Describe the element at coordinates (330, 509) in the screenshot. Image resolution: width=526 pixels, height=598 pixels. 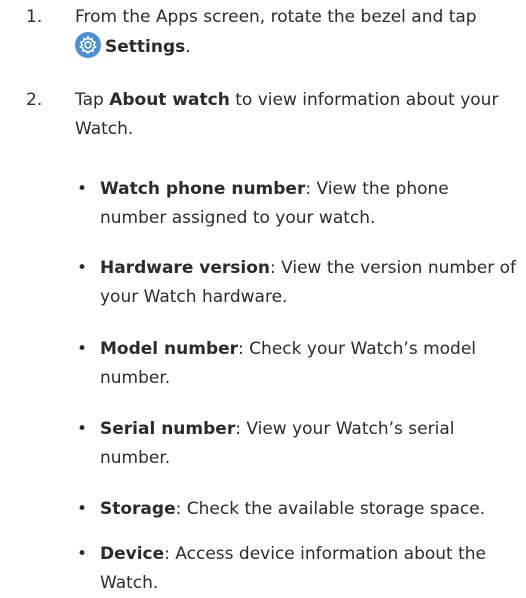
I see `option-description: : Check the available storage space.` at that location.